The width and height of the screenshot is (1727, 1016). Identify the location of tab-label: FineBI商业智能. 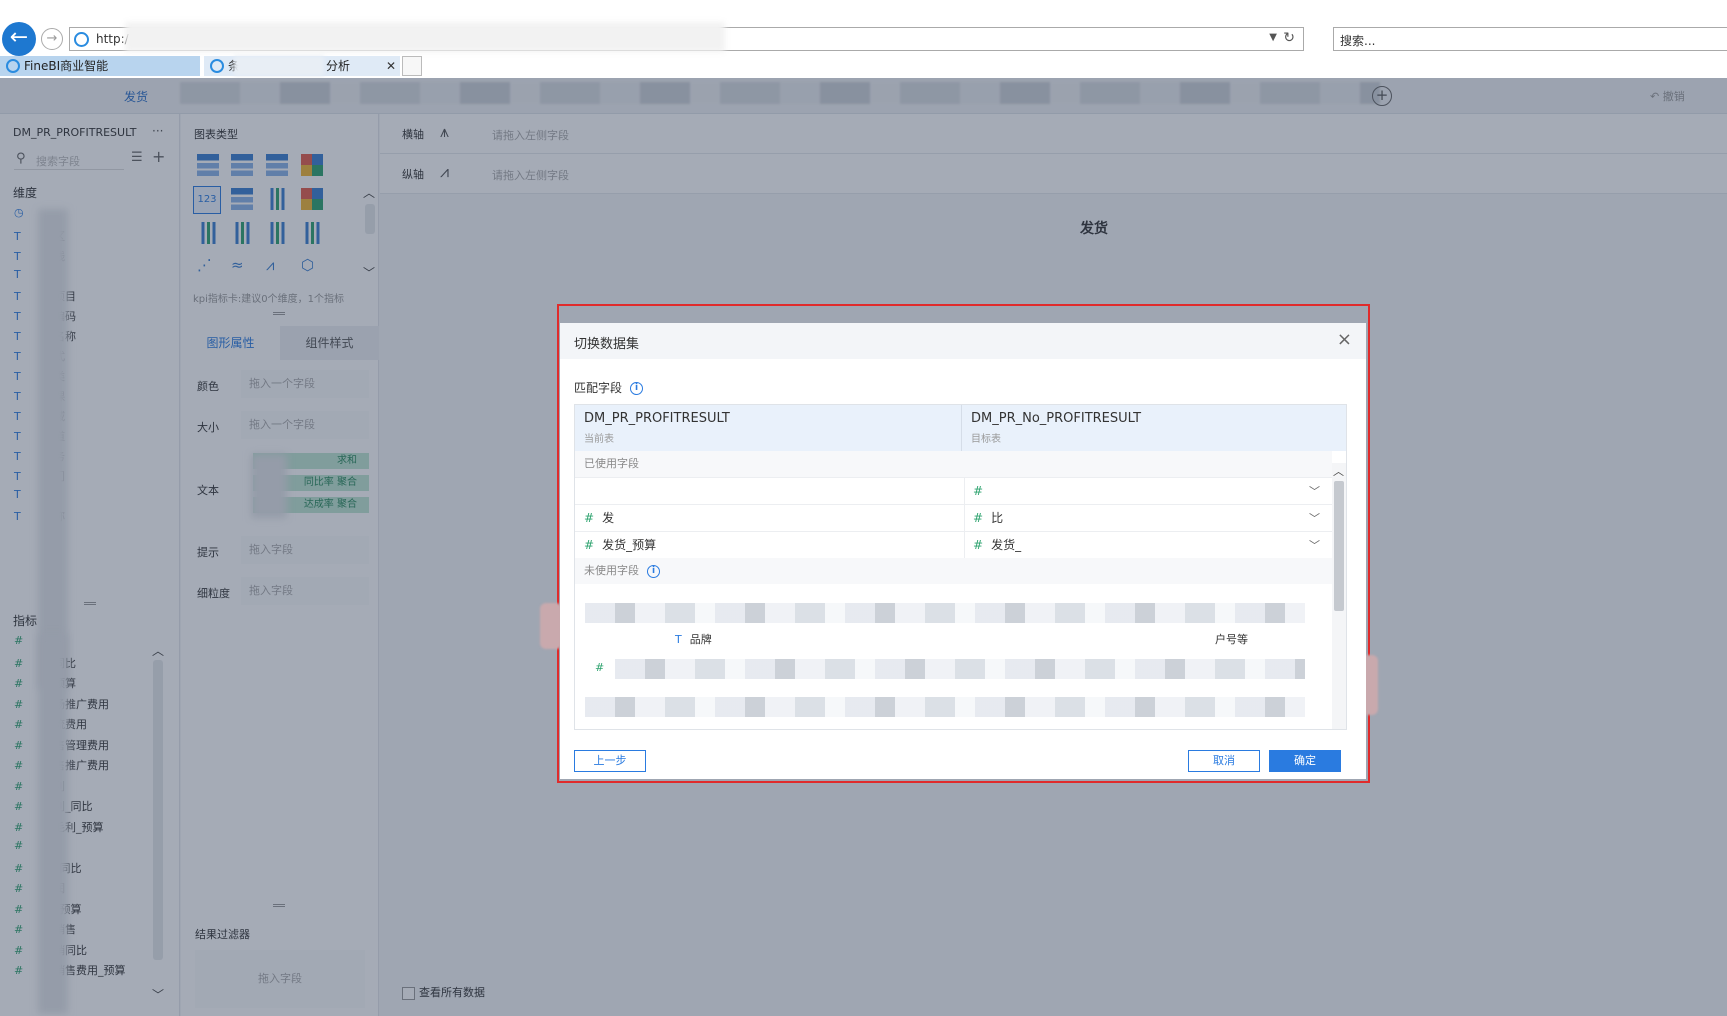
(66, 66).